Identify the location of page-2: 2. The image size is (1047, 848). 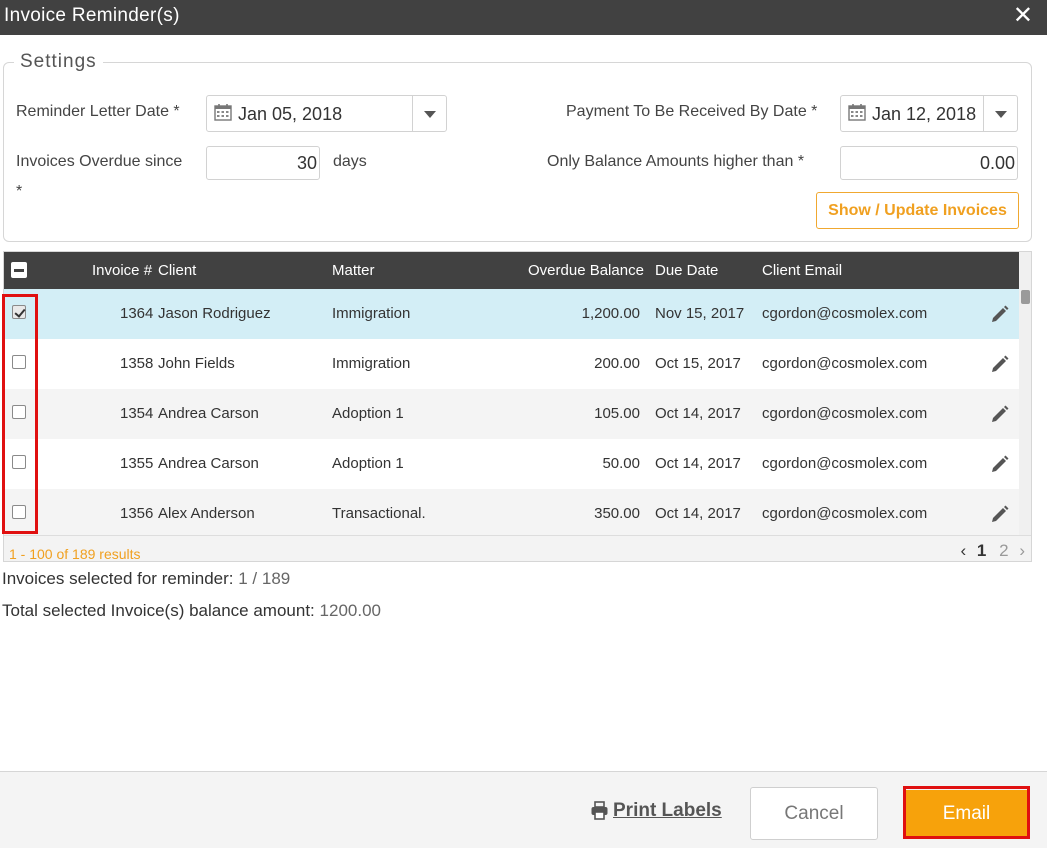
(1003, 550).